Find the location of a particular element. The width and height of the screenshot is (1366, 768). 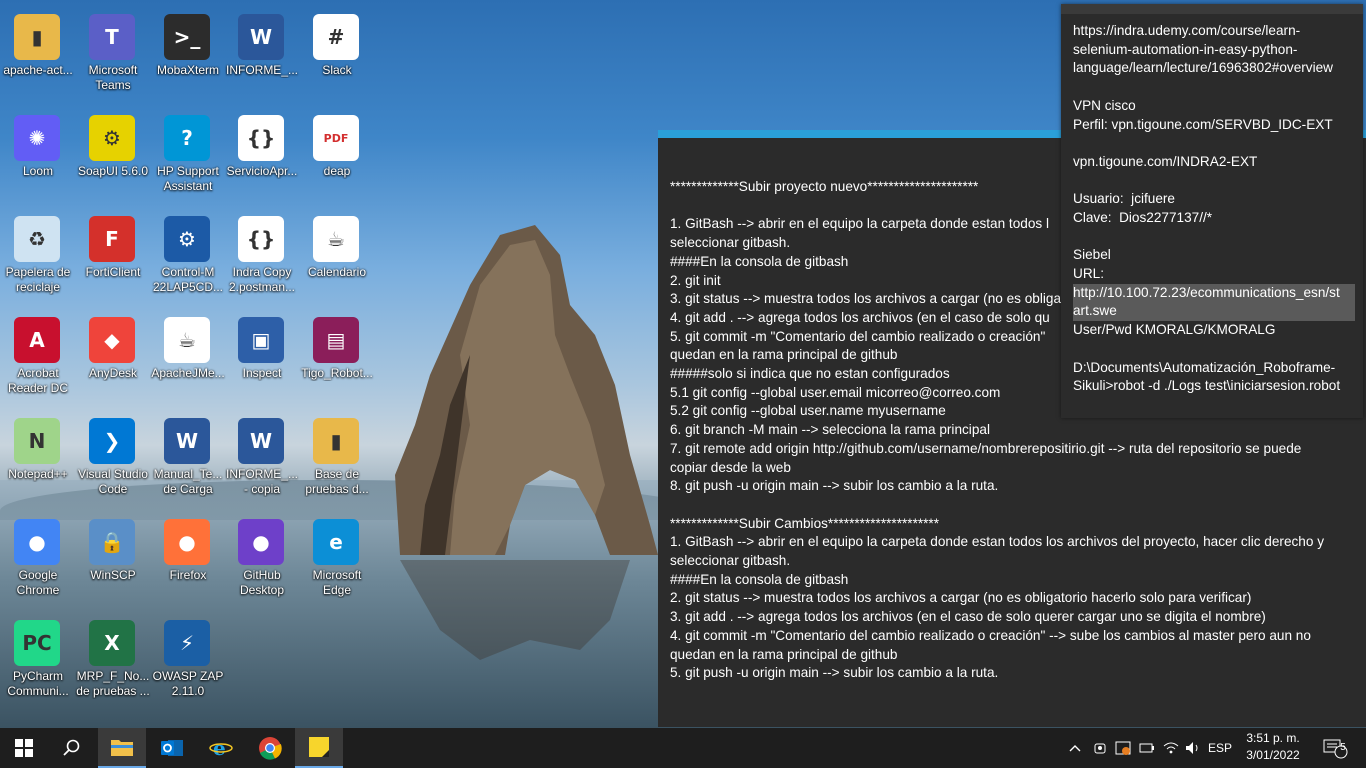

github-icon: ● is located at coordinates (261, 542).